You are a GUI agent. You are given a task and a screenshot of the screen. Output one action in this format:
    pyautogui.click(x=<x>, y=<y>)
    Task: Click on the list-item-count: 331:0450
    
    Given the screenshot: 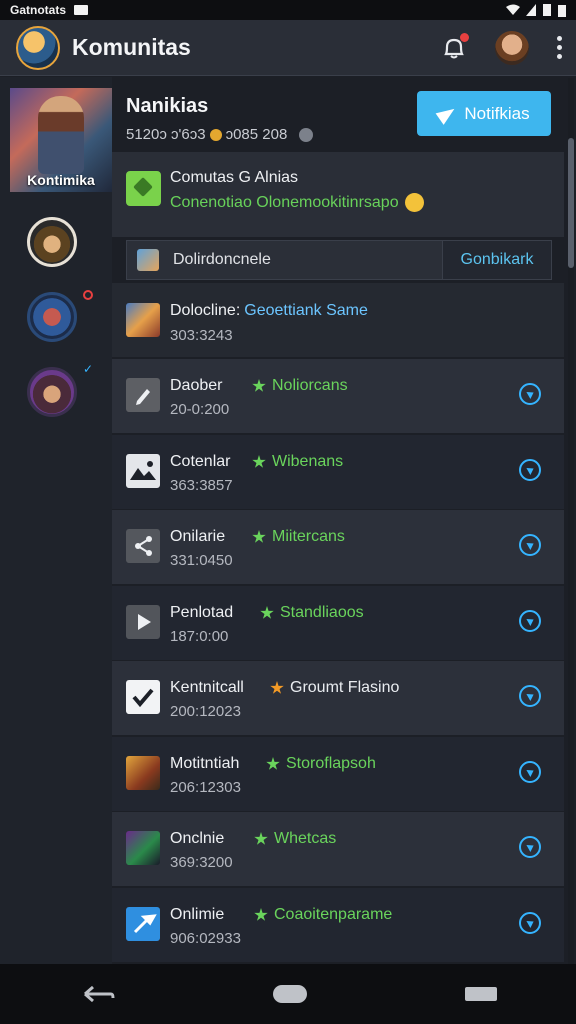 What is the action you would take?
    pyautogui.click(x=201, y=560)
    